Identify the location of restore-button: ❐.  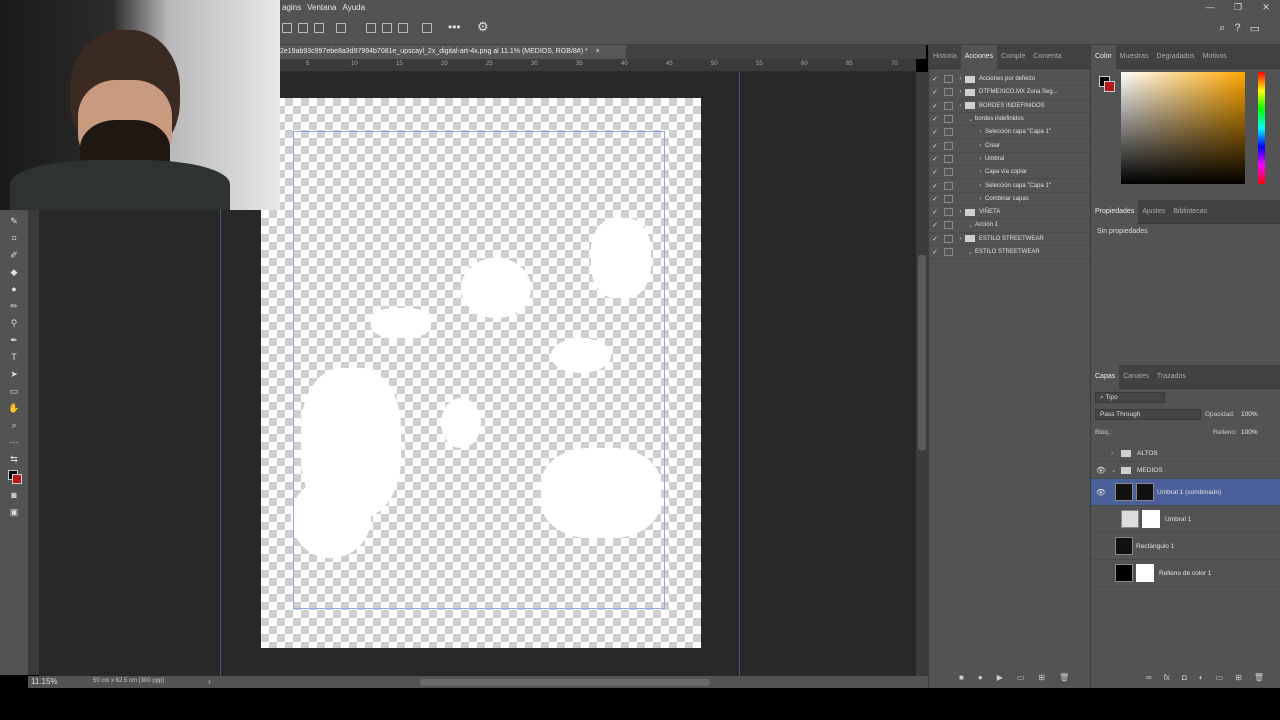
(1238, 7).